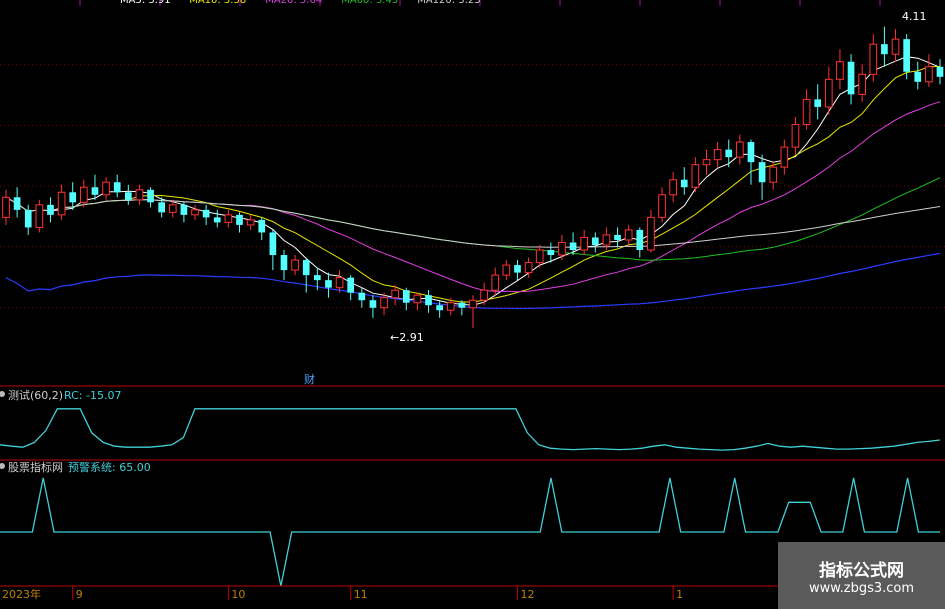  Describe the element at coordinates (145, 3) in the screenshot. I see `ma-legend-item: MA5: 3.91` at that location.